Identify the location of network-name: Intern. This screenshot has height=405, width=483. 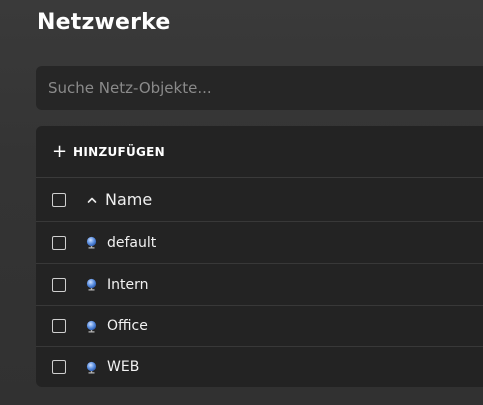
(128, 285).